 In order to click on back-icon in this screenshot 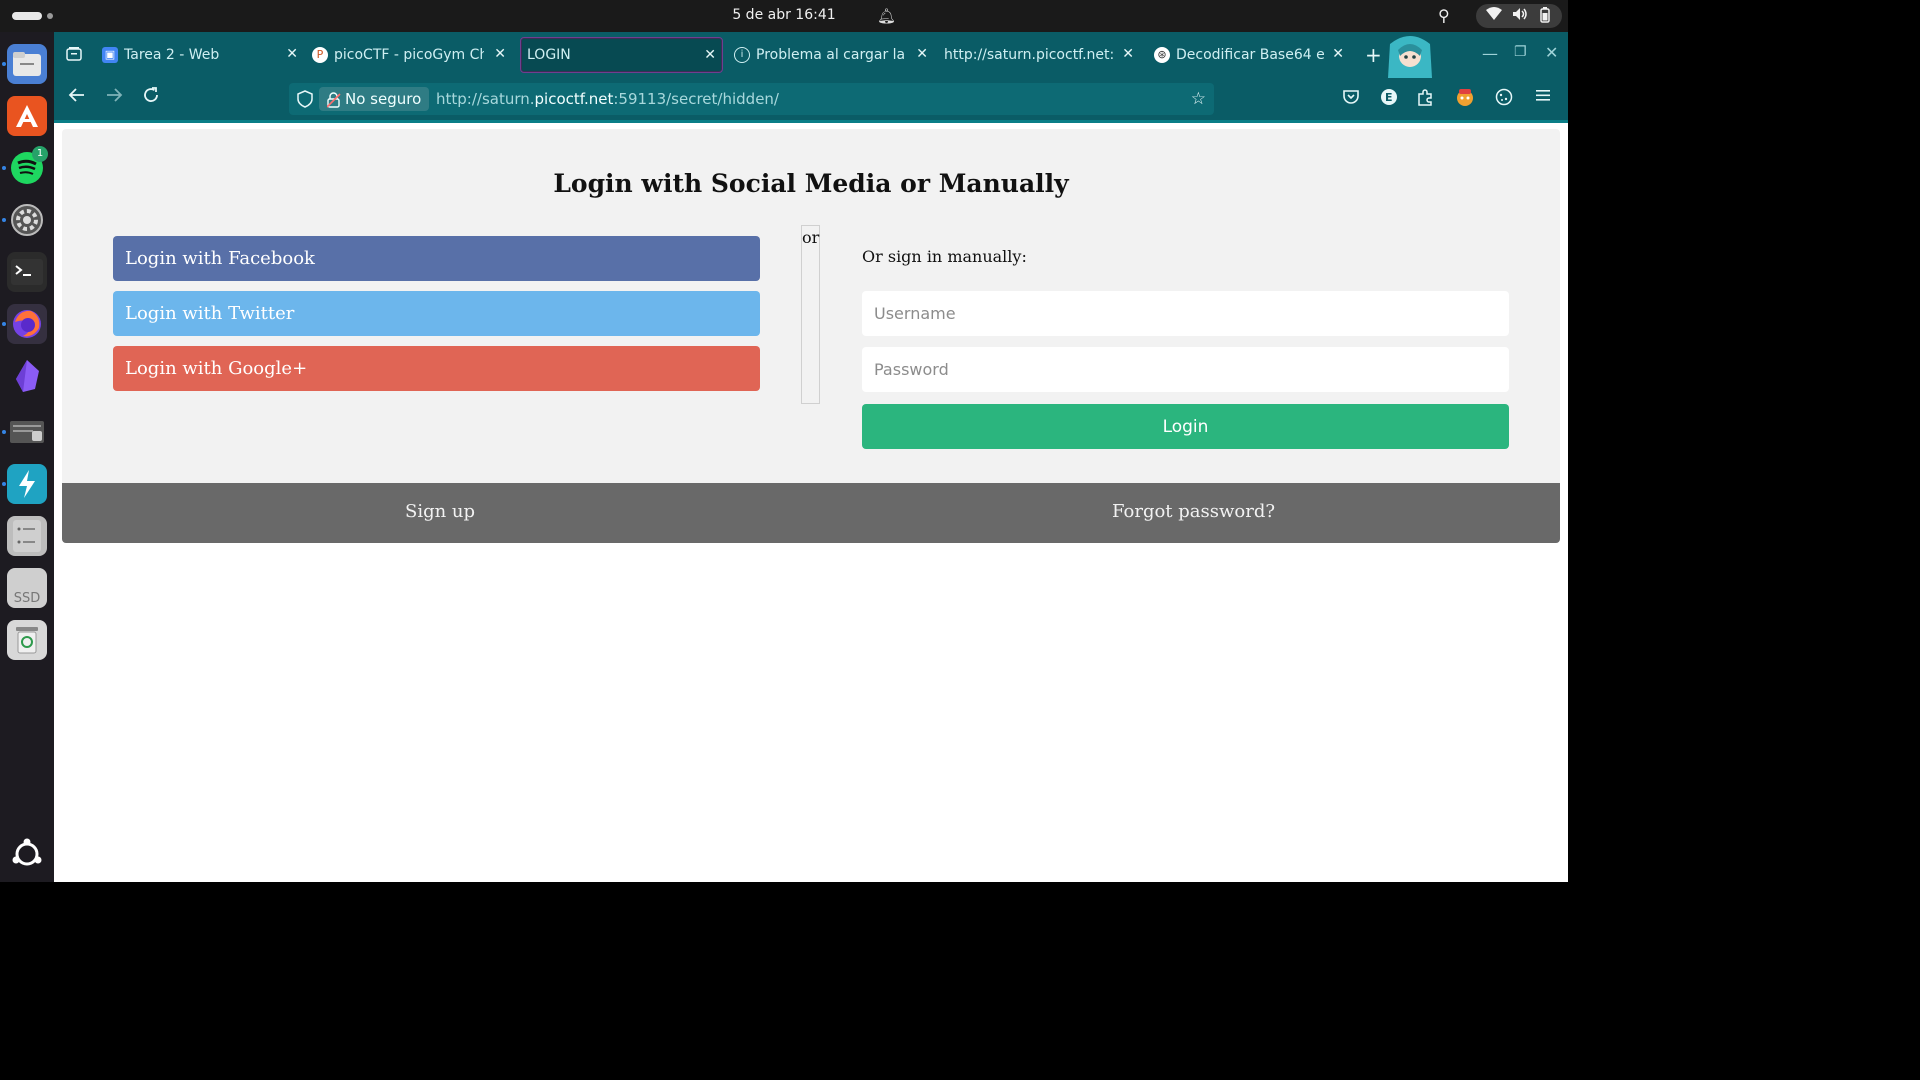, I will do `click(77, 97)`.